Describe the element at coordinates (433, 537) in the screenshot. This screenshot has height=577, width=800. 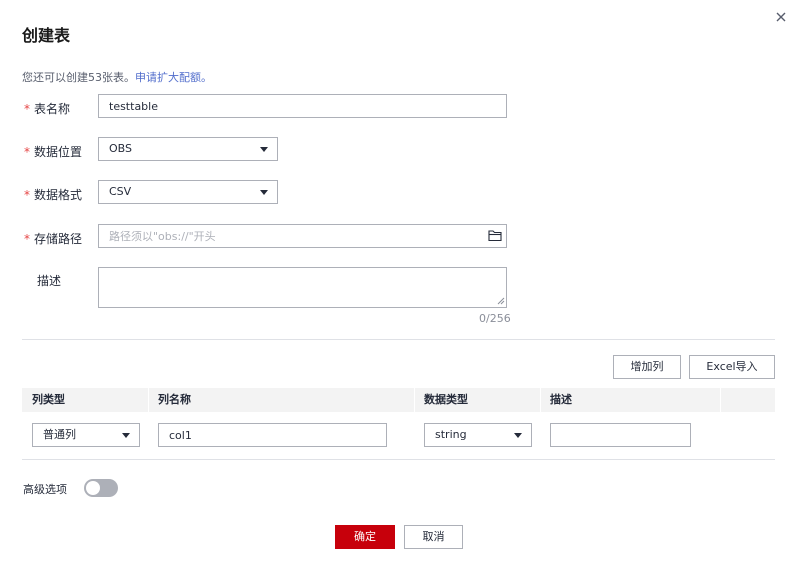
I see `cancel-button: 取消` at that location.